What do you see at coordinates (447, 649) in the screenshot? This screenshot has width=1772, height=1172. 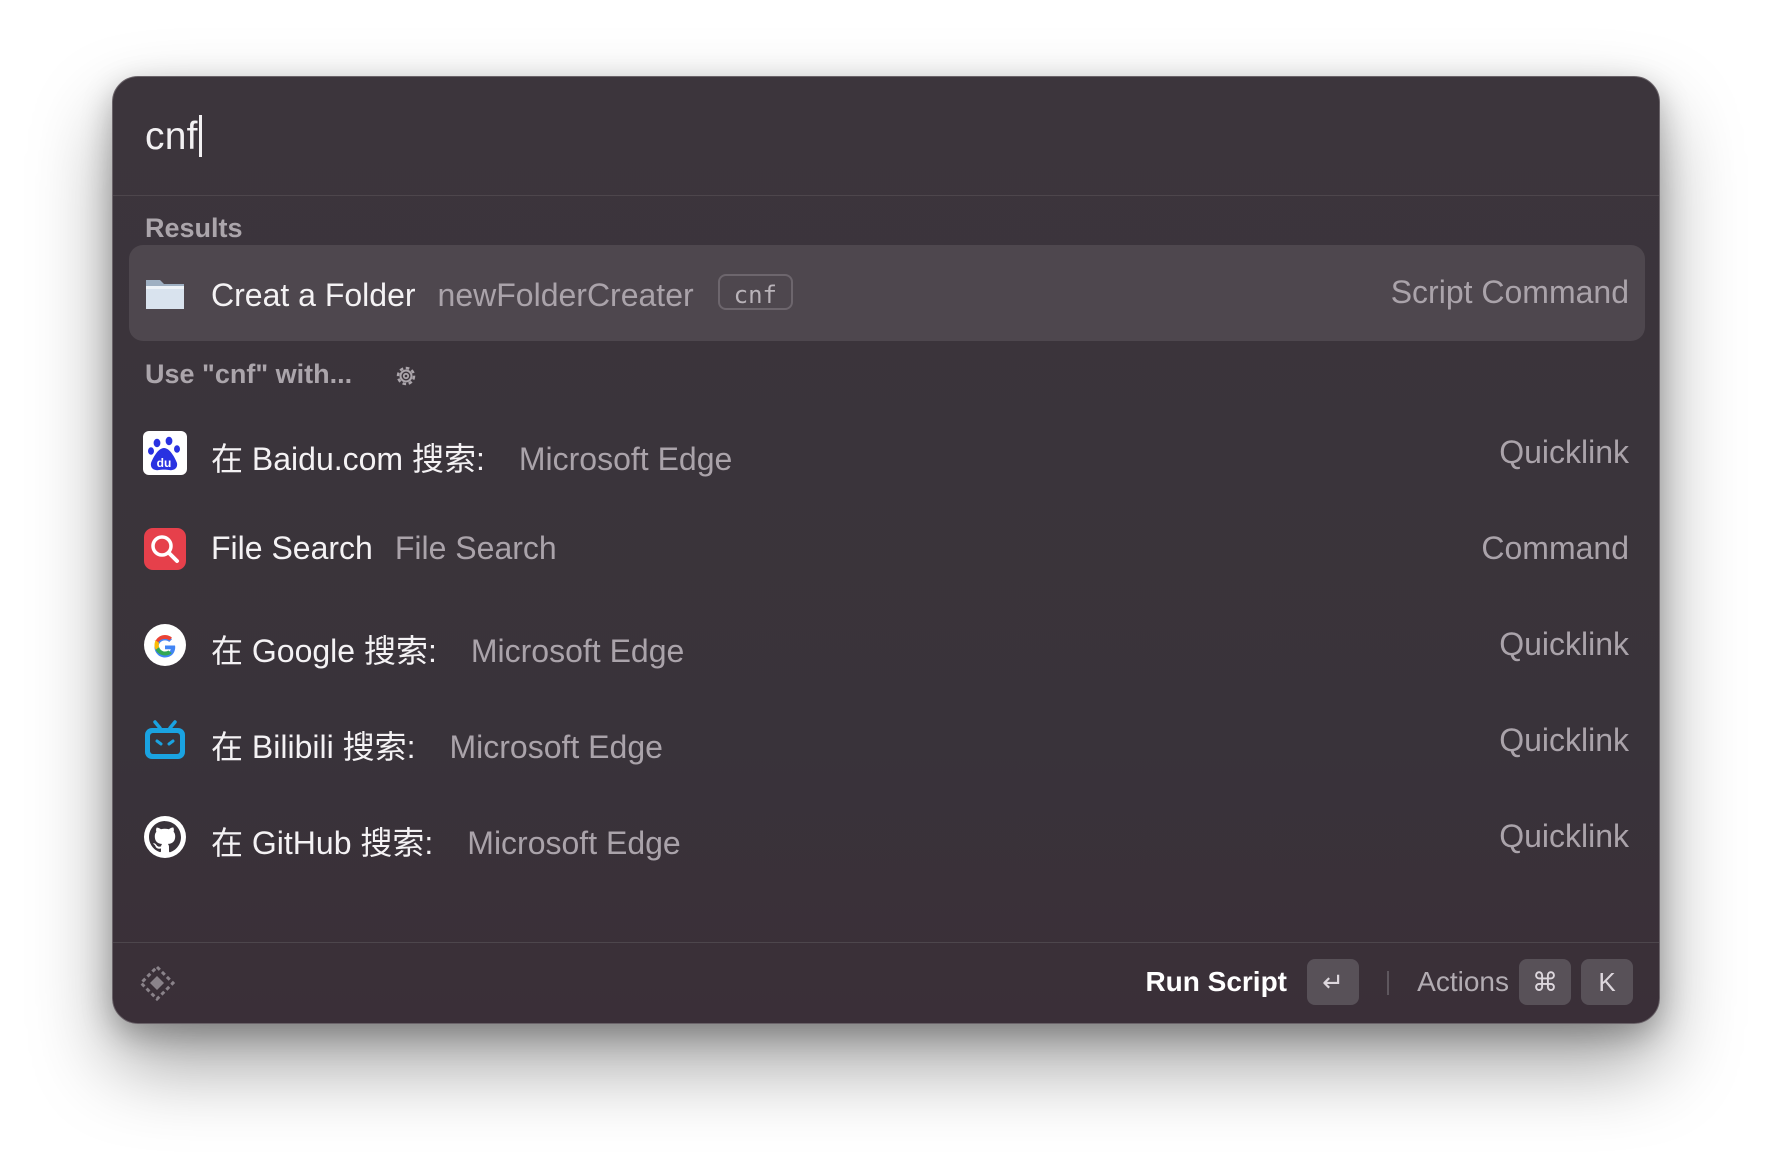 I see `fallback-title: 在 Google 搜索: Microsoft Edge` at bounding box center [447, 649].